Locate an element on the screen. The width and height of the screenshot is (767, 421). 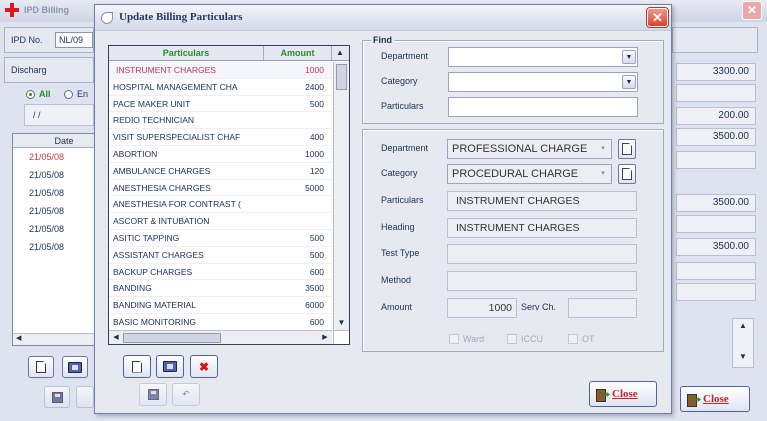
filter-all-label: All is located at coordinates (45, 94).